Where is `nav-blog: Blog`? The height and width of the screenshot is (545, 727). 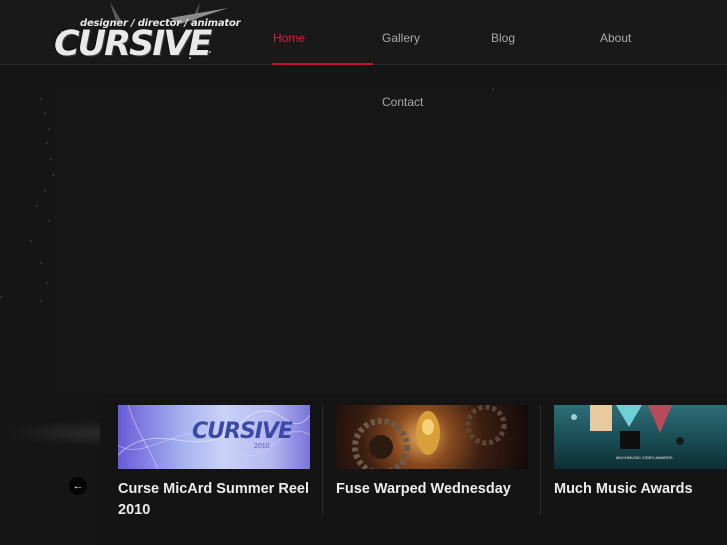
nav-blog: Blog is located at coordinates (503, 38).